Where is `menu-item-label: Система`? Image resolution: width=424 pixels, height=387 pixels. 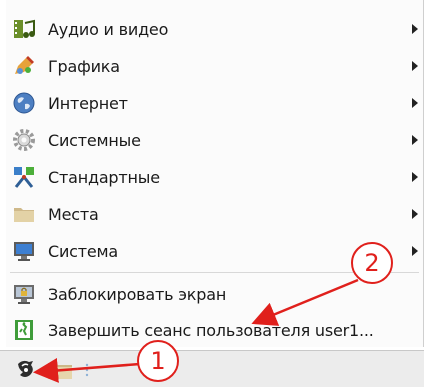 menu-item-label: Система is located at coordinates (83, 251).